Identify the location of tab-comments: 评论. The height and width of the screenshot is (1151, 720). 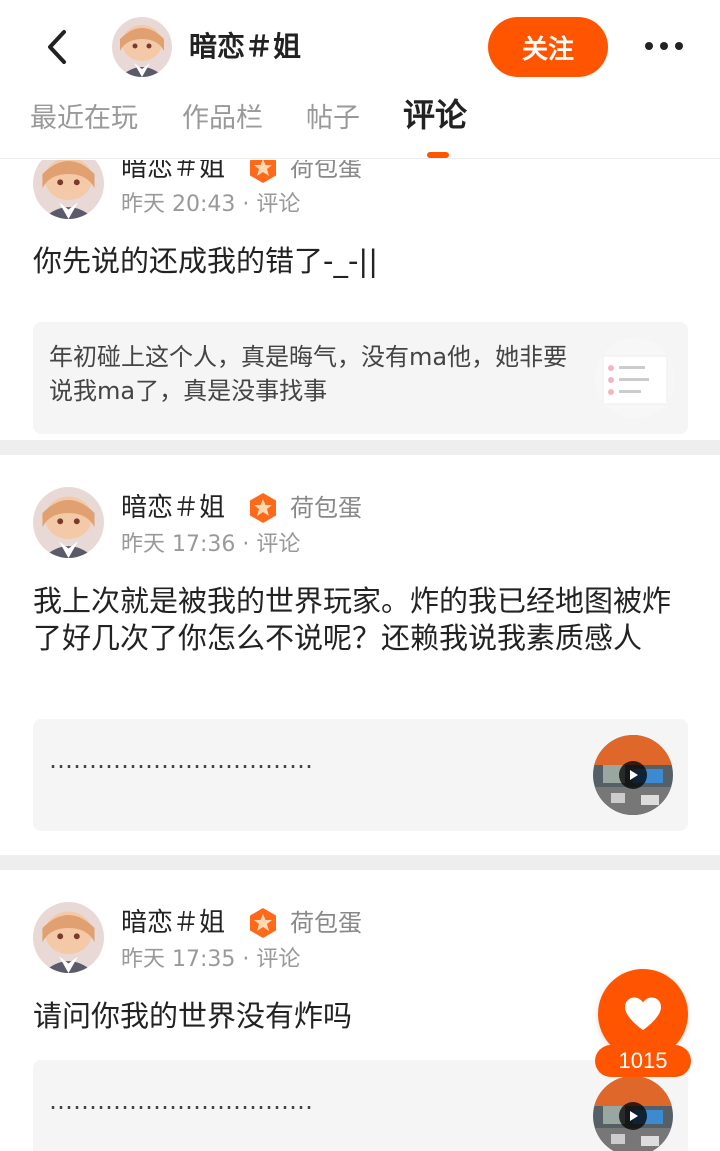
(435, 115).